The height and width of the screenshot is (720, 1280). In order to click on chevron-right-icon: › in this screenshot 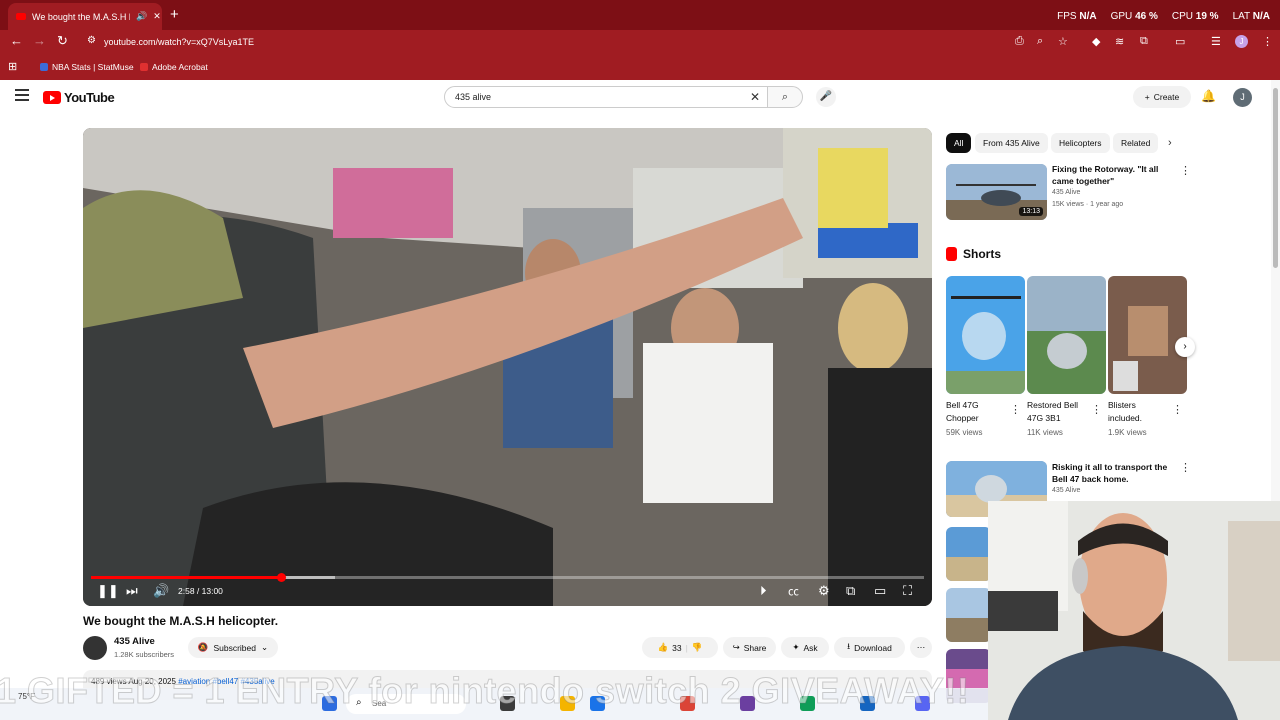, I will do `click(1170, 143)`.